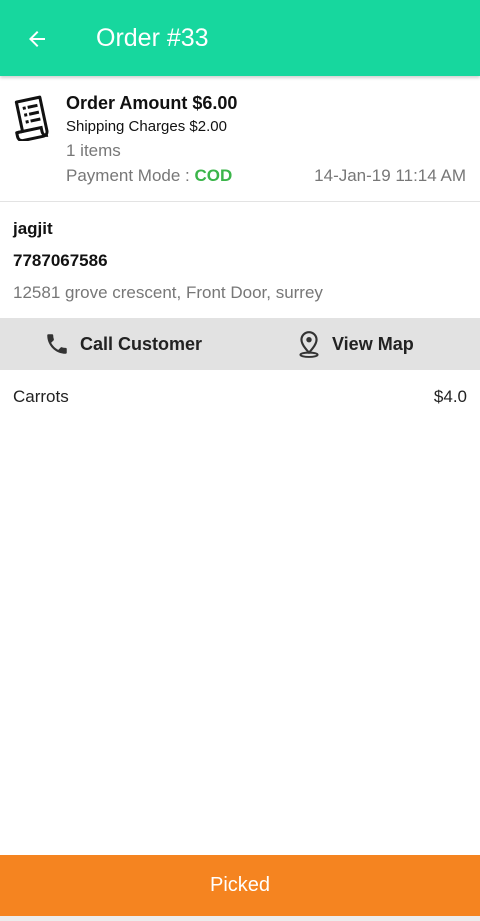  What do you see at coordinates (213, 175) in the screenshot?
I see `payment-mode-value: COD` at bounding box center [213, 175].